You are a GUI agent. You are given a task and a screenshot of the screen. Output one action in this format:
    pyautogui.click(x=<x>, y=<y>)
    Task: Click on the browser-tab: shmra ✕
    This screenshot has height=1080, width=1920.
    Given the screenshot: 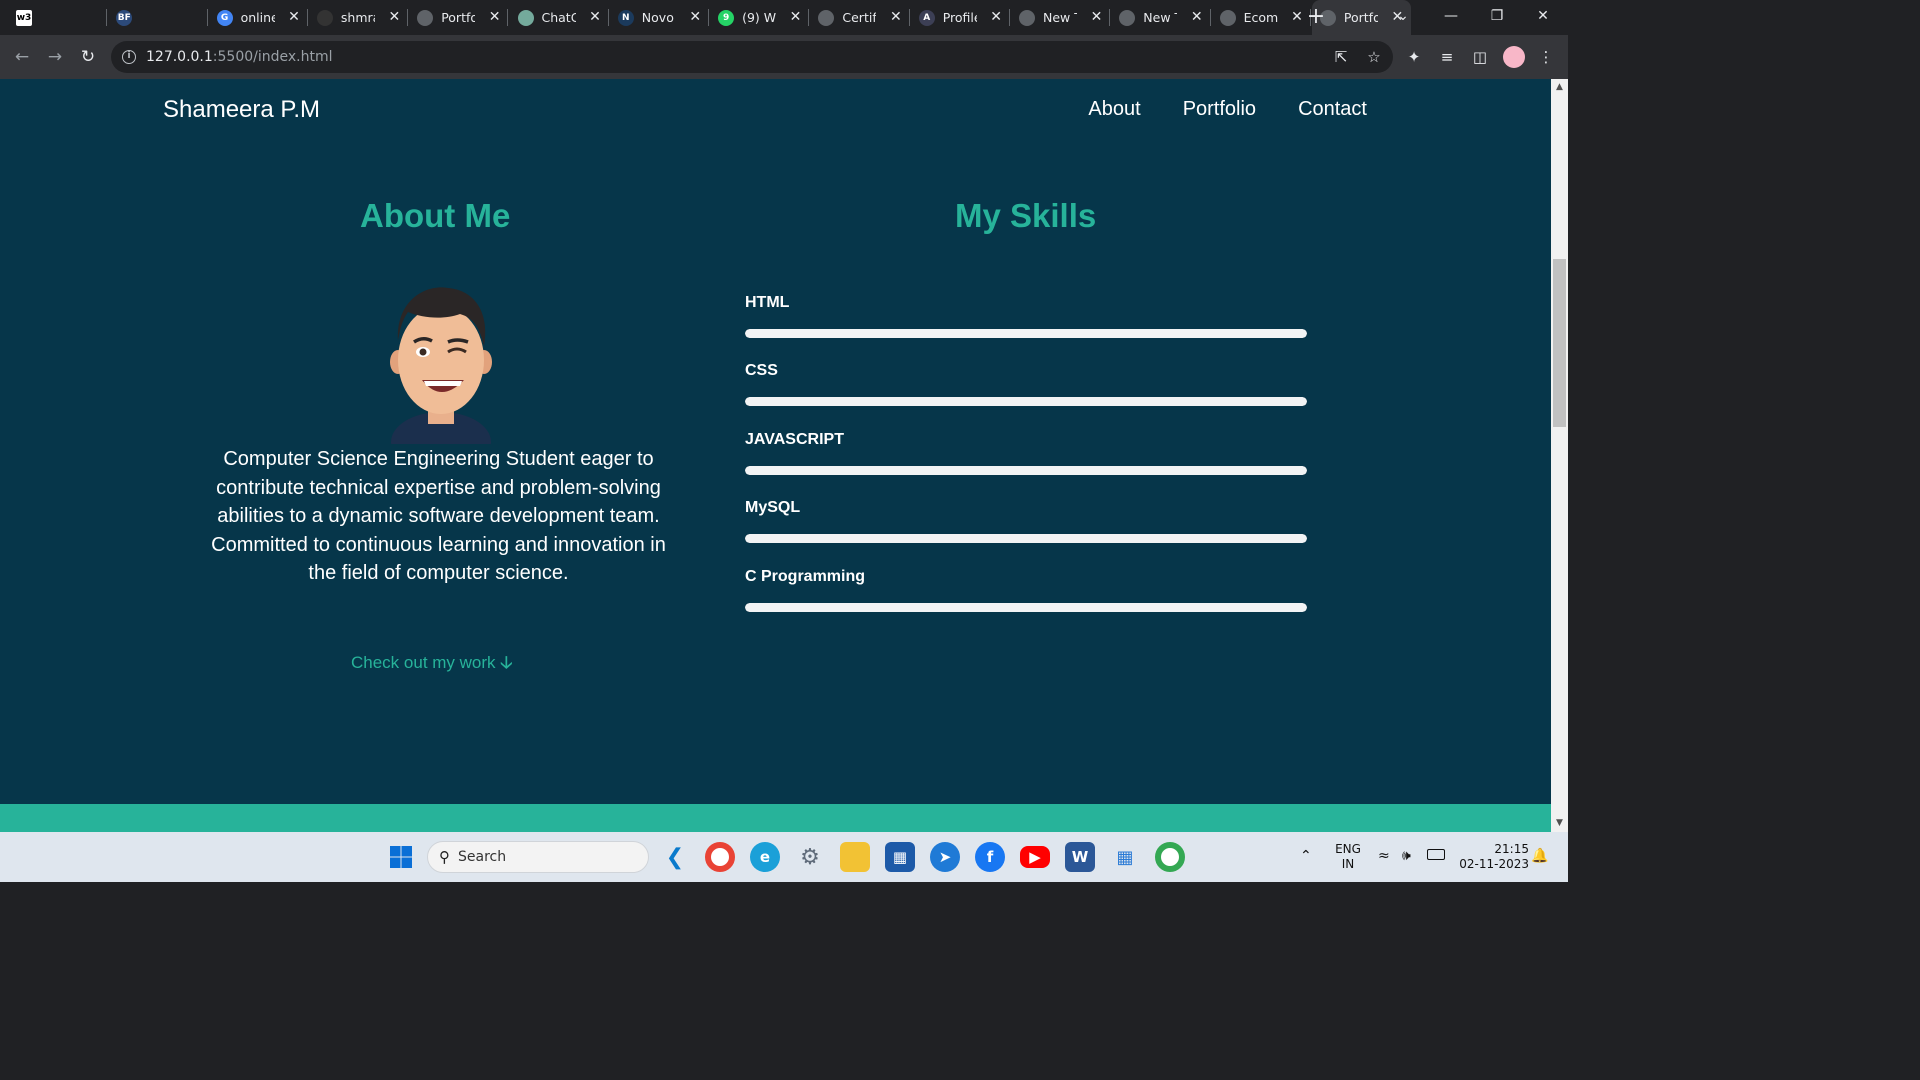 What is the action you would take?
    pyautogui.click(x=359, y=17)
    